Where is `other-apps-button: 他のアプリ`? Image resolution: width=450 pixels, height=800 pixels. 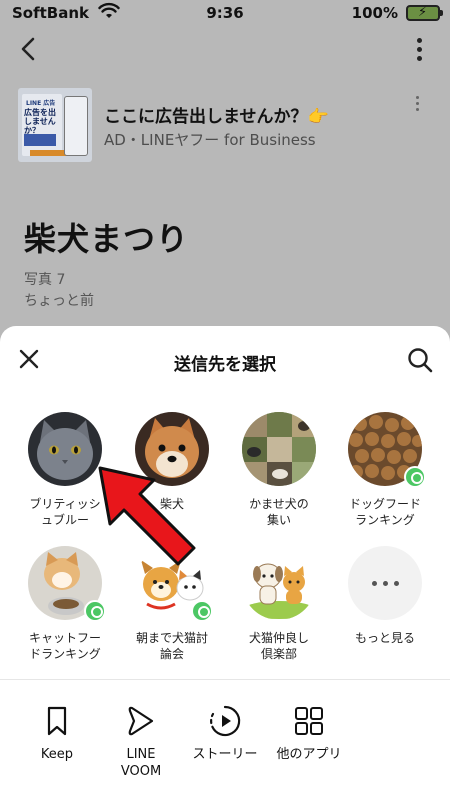
other-apps-button: 他のアプリ is located at coordinates (309, 733).